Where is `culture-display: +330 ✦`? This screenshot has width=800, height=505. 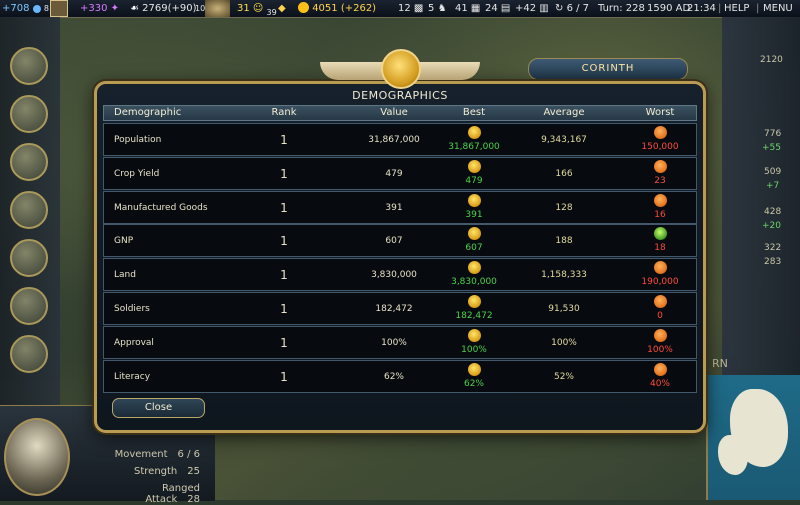 culture-display: +330 ✦ is located at coordinates (99, 8).